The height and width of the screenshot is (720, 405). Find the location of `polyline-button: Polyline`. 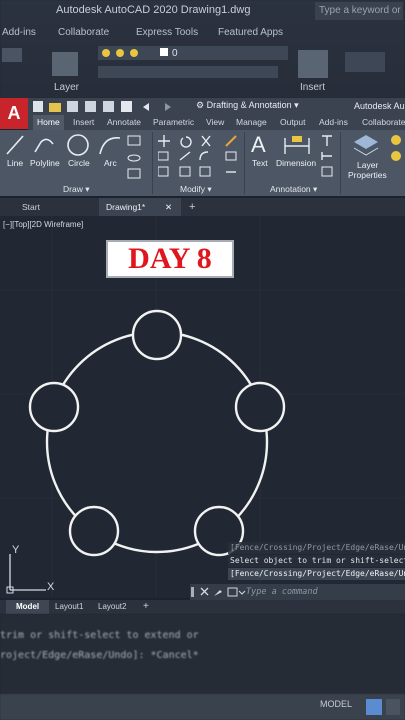

polyline-button: Polyline is located at coordinates (45, 163).